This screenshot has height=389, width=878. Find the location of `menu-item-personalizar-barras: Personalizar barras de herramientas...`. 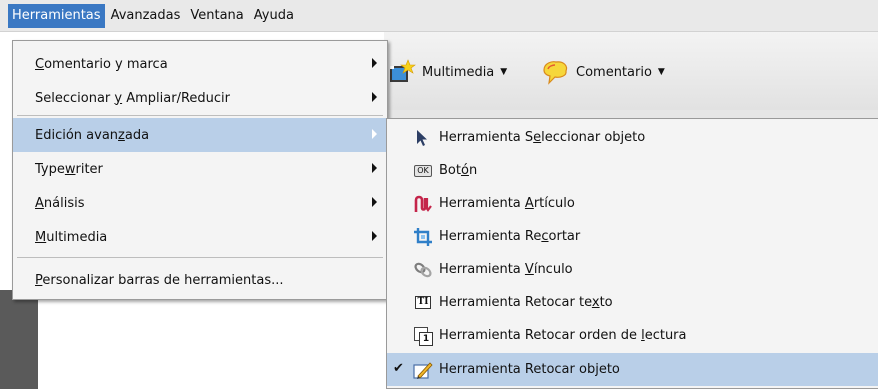

menu-item-personalizar-barras: Personalizar barras de herramientas... is located at coordinates (200, 280).